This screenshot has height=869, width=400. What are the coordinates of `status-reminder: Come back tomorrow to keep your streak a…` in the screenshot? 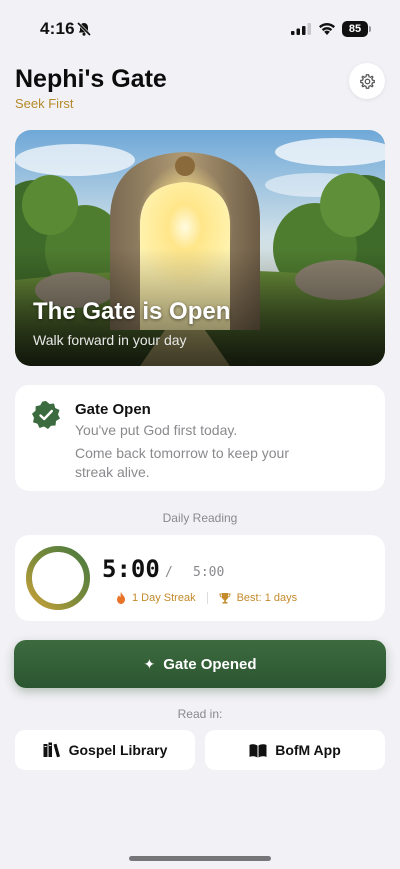 It's located at (182, 462).